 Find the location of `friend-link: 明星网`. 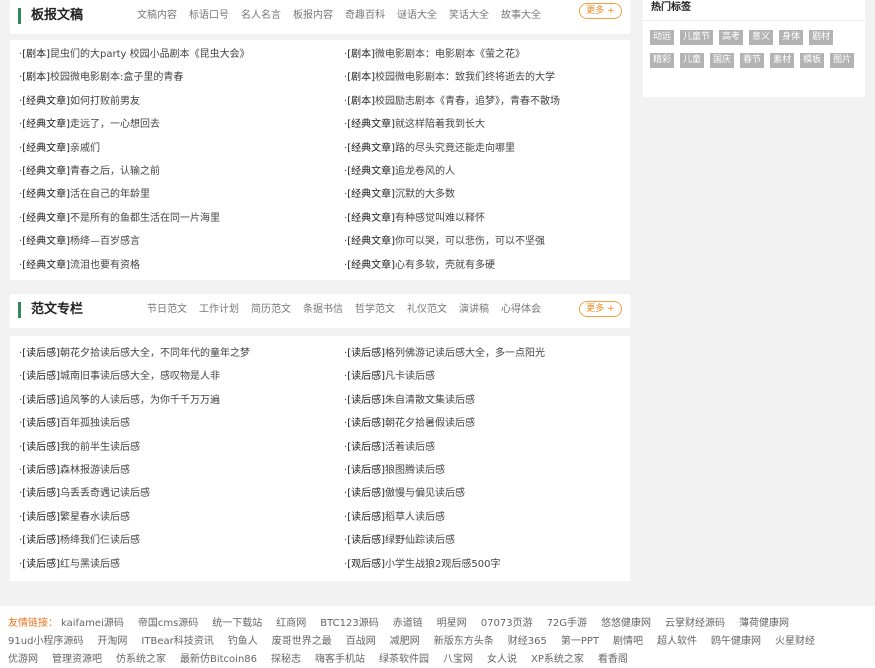

friend-link: 明星网 is located at coordinates (452, 624).